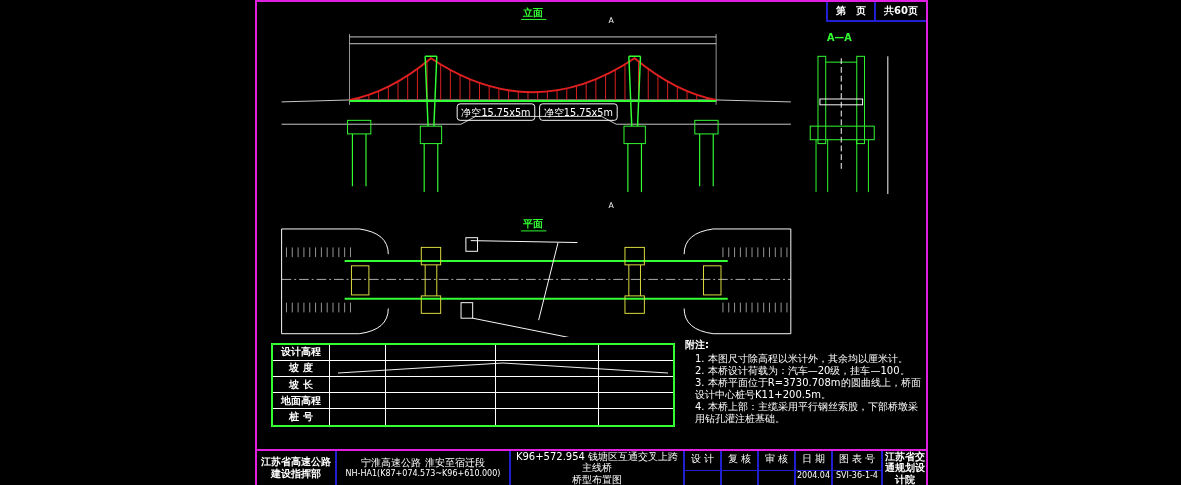 The height and width of the screenshot is (485, 1181). What do you see at coordinates (813, 476) in the screenshot?
I see `date-value: 2004.04` at bounding box center [813, 476].